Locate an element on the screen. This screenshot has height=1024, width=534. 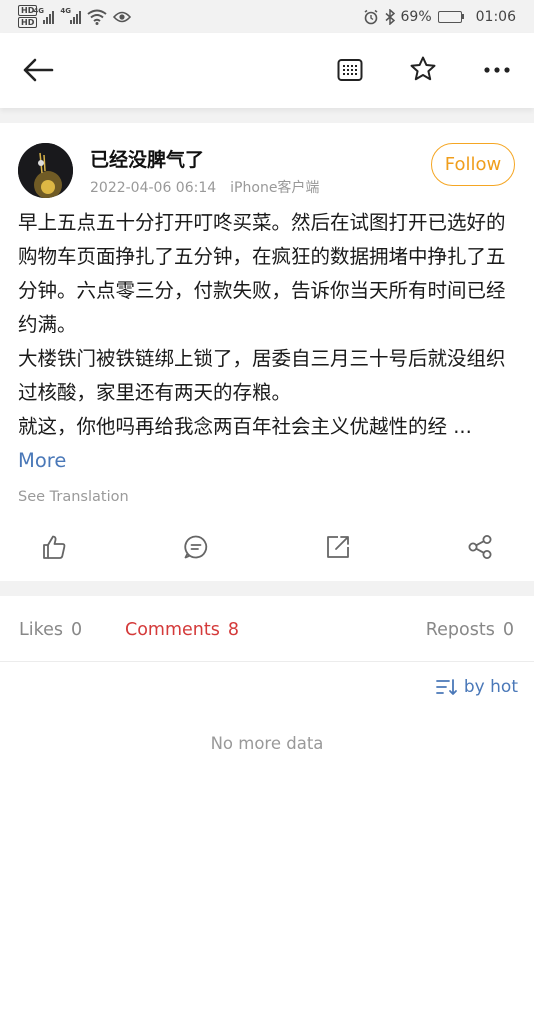
sort-button: by hot is located at coordinates (476, 687).